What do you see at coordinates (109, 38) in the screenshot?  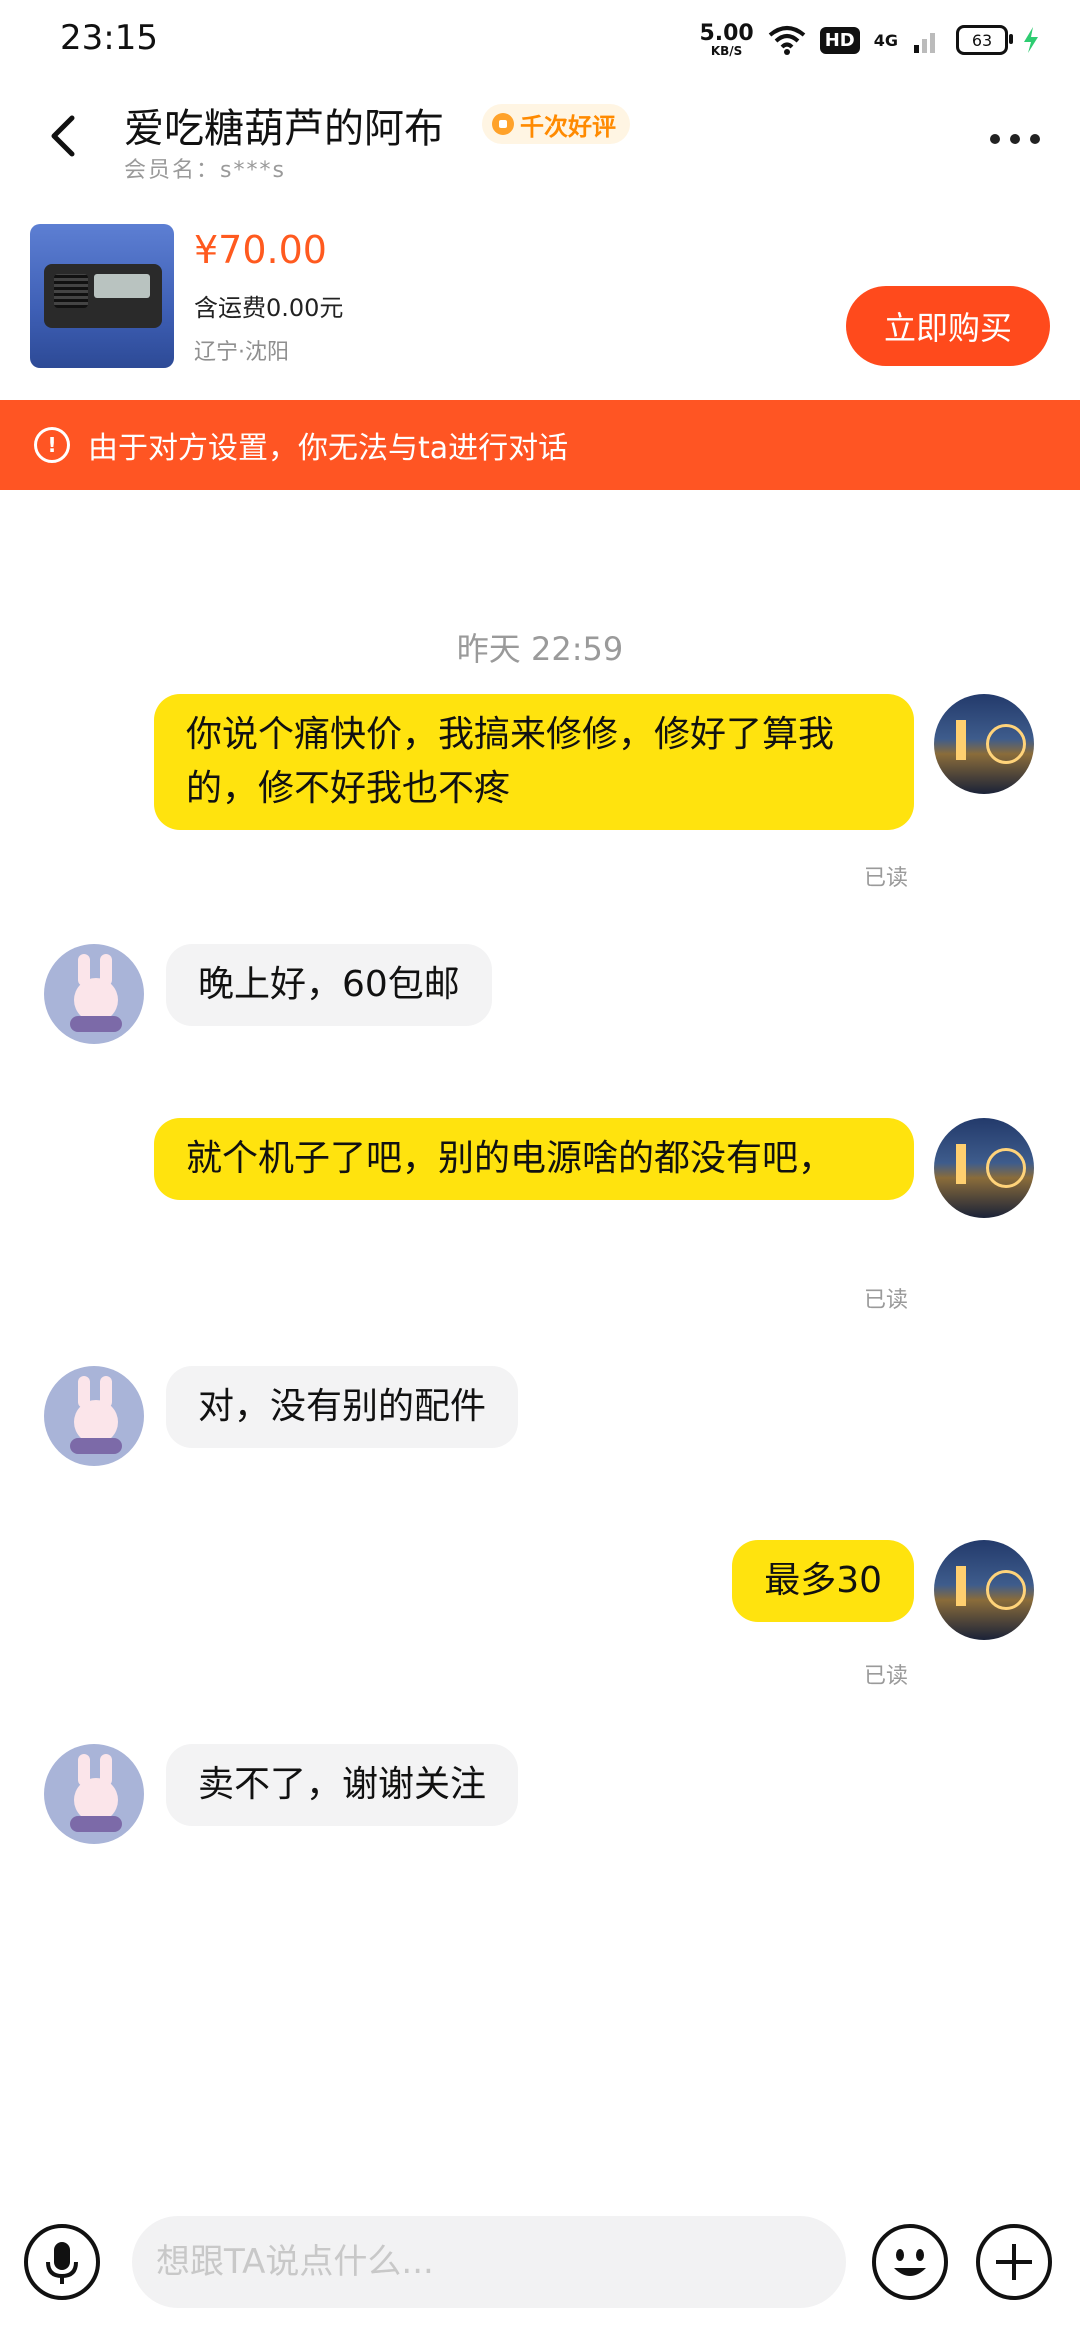 I see `status-time: 23:15` at bounding box center [109, 38].